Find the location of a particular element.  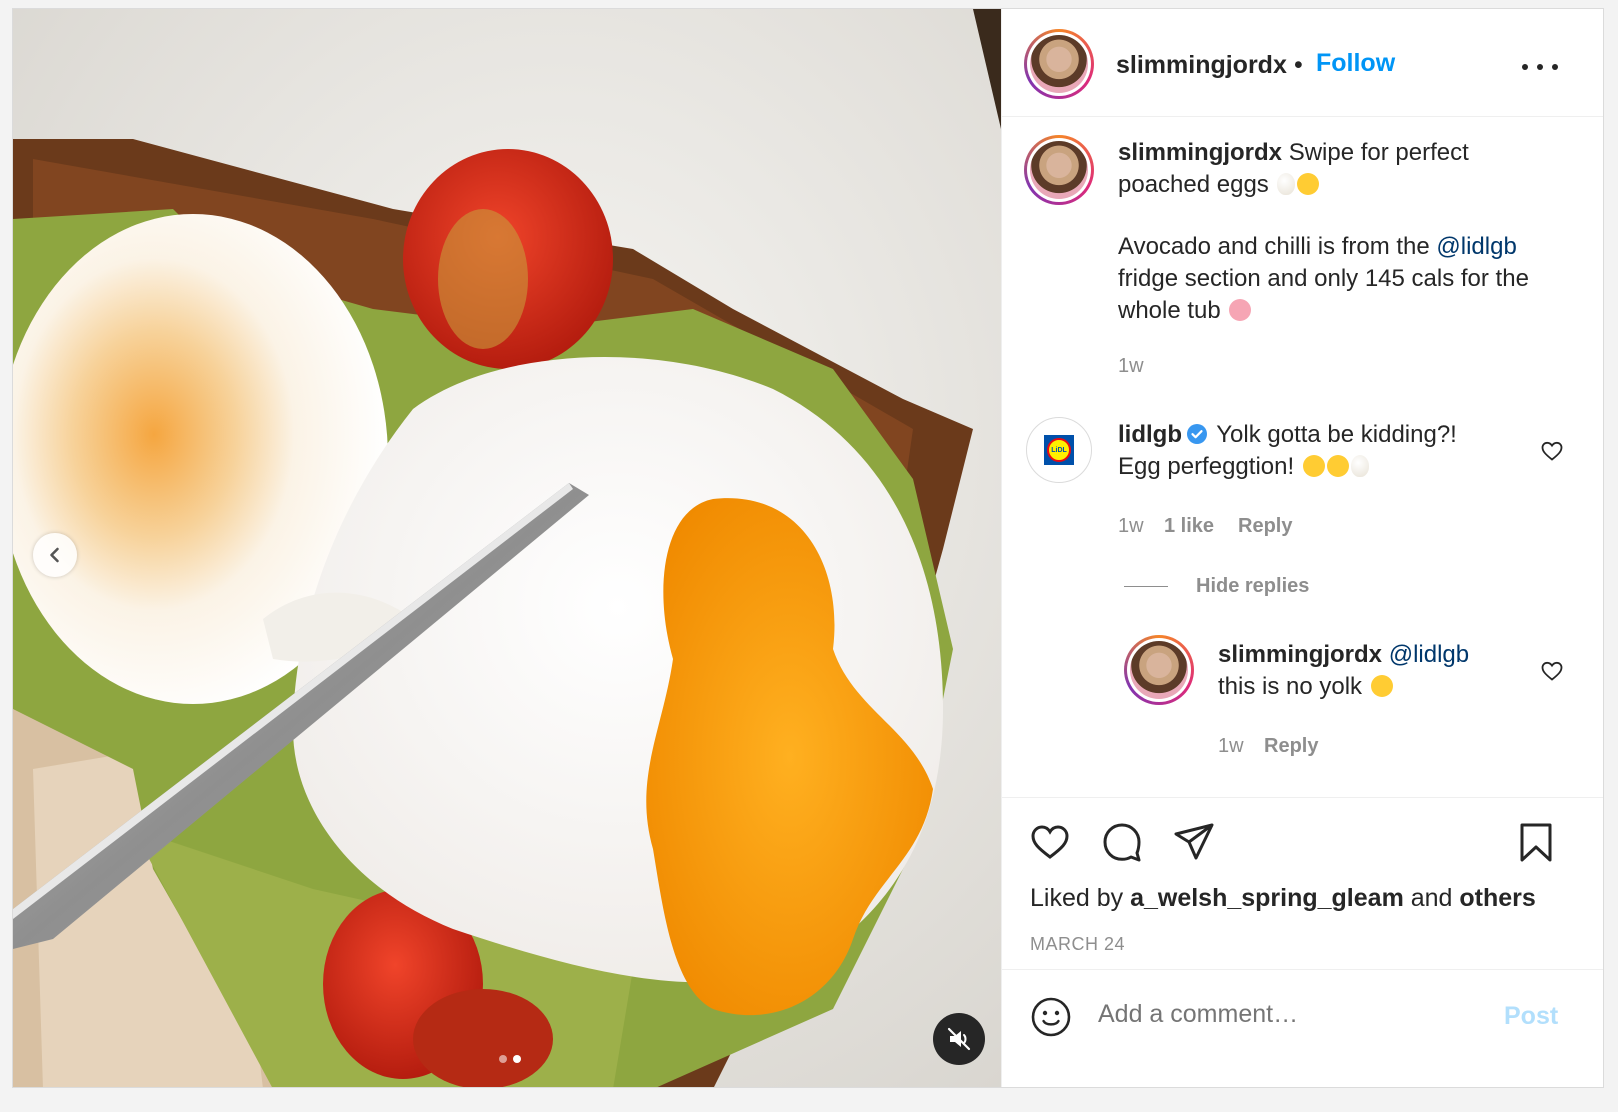

caption-line1: Swipe for perfect is located at coordinates (1378, 152).